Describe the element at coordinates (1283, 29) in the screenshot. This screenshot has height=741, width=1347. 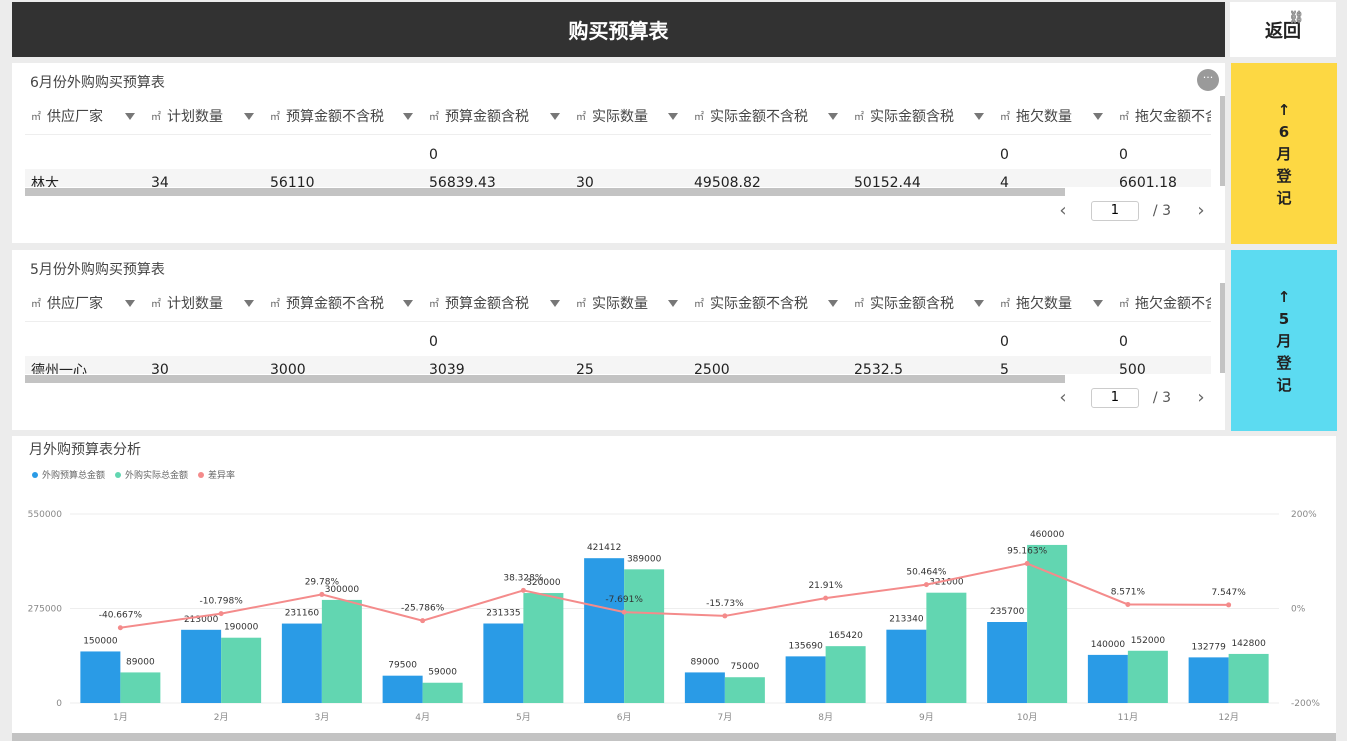
I see `back-button: 返回 ⛓` at that location.